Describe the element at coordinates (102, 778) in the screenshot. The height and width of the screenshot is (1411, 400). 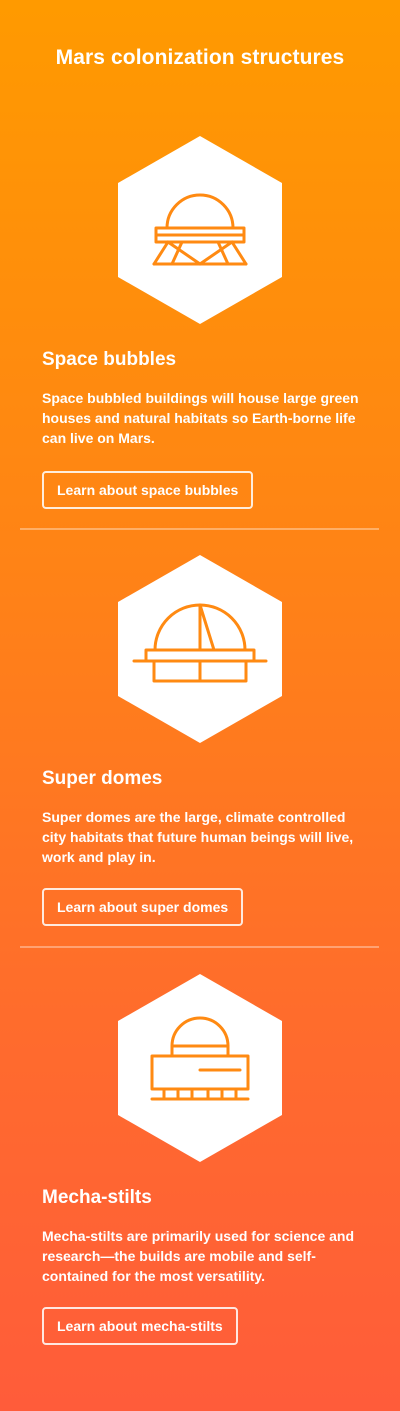
I see `section-title: Super domes` at that location.